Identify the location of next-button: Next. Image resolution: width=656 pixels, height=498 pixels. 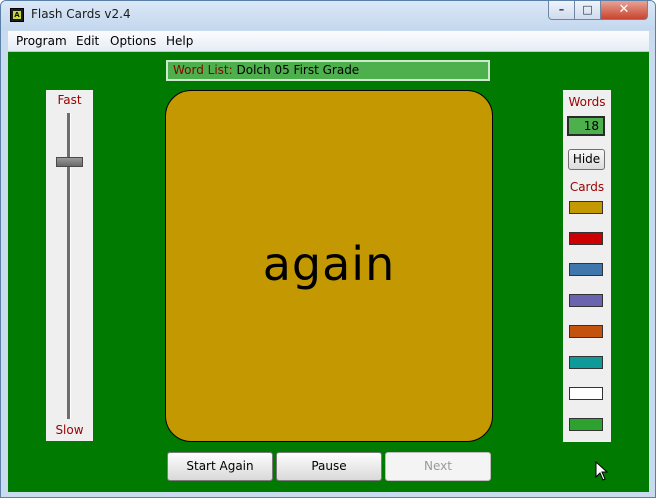
(438, 466).